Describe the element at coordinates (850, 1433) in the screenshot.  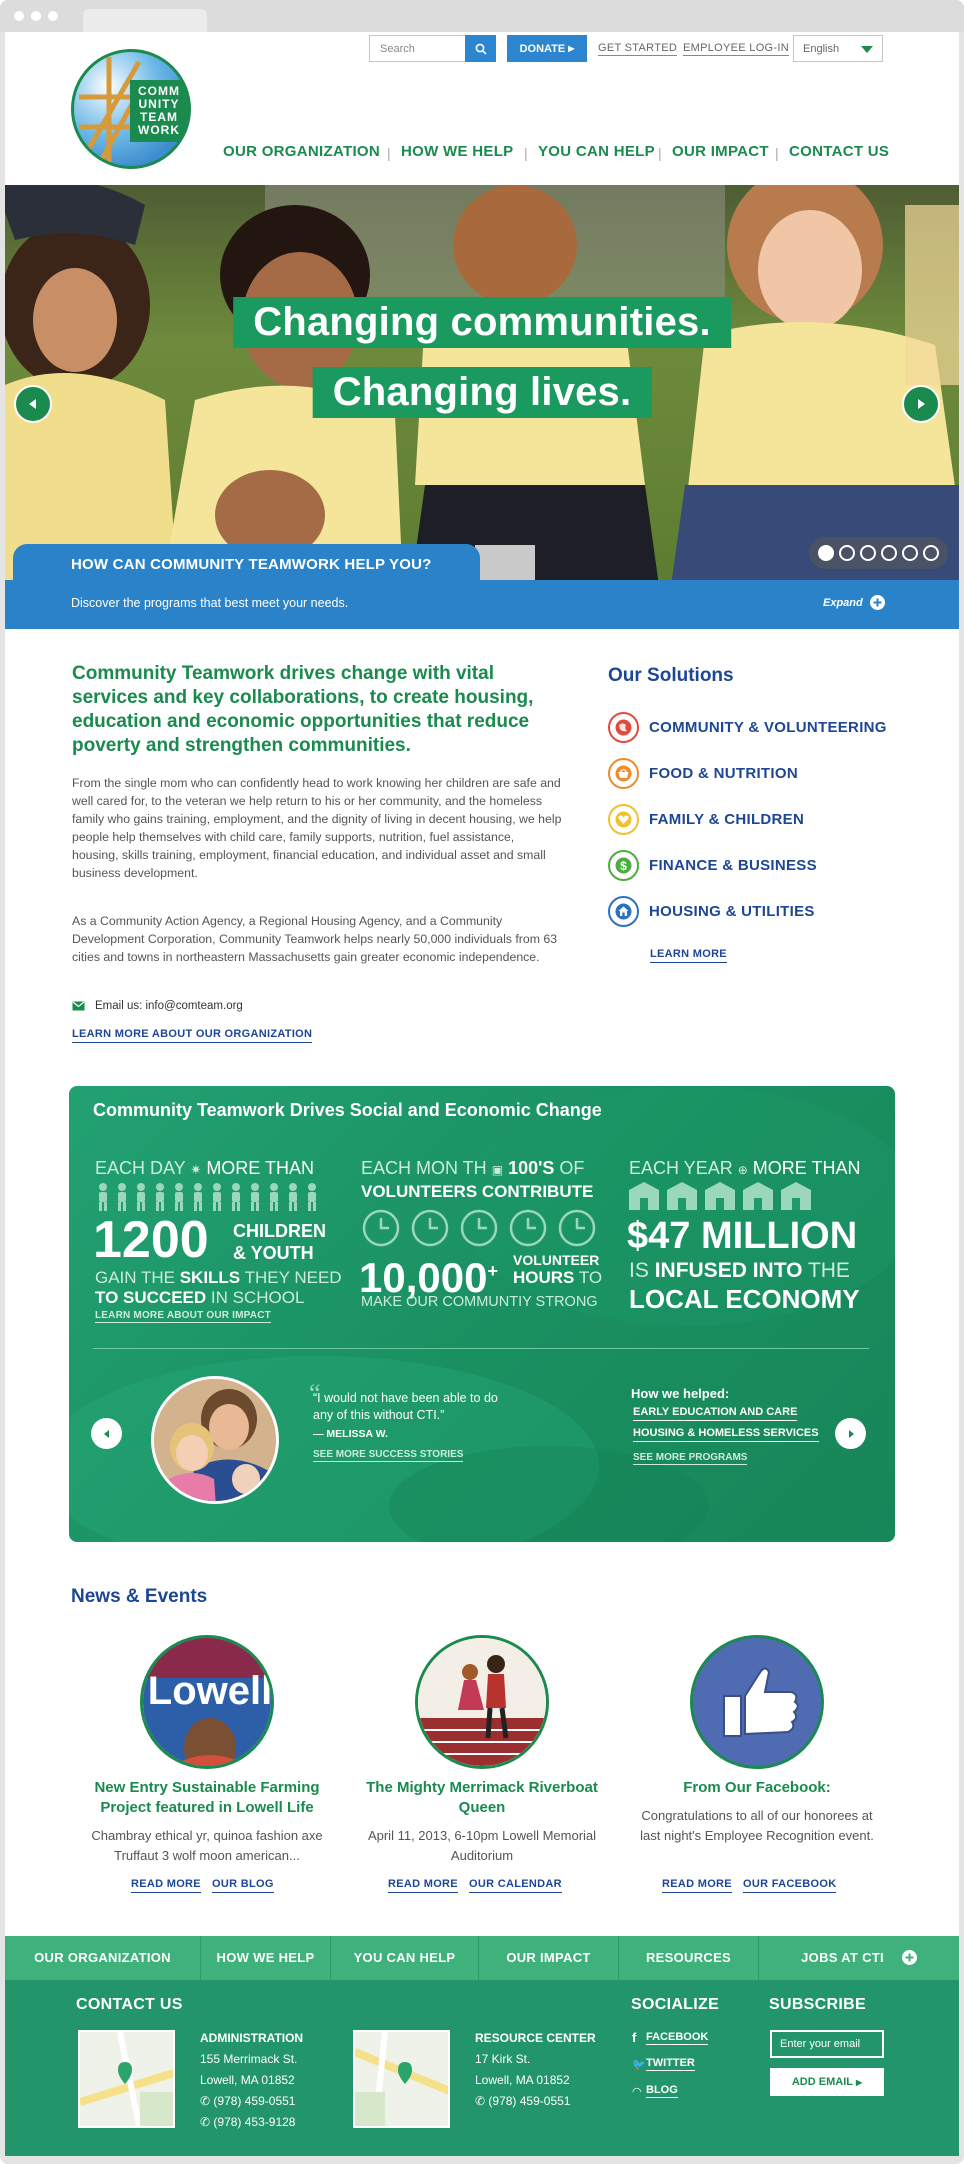
I see `story-next-button` at that location.